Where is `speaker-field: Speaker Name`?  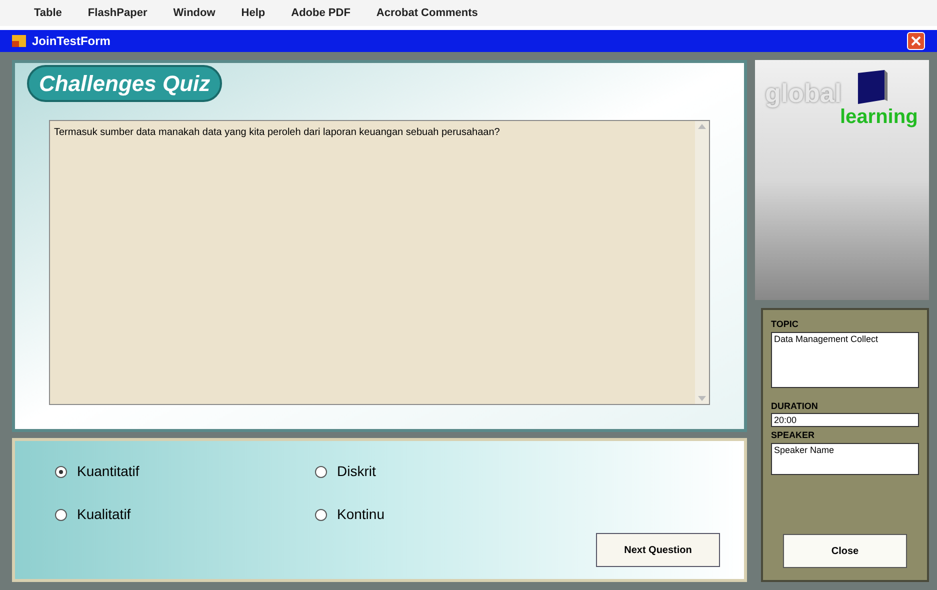 speaker-field: Speaker Name is located at coordinates (845, 458).